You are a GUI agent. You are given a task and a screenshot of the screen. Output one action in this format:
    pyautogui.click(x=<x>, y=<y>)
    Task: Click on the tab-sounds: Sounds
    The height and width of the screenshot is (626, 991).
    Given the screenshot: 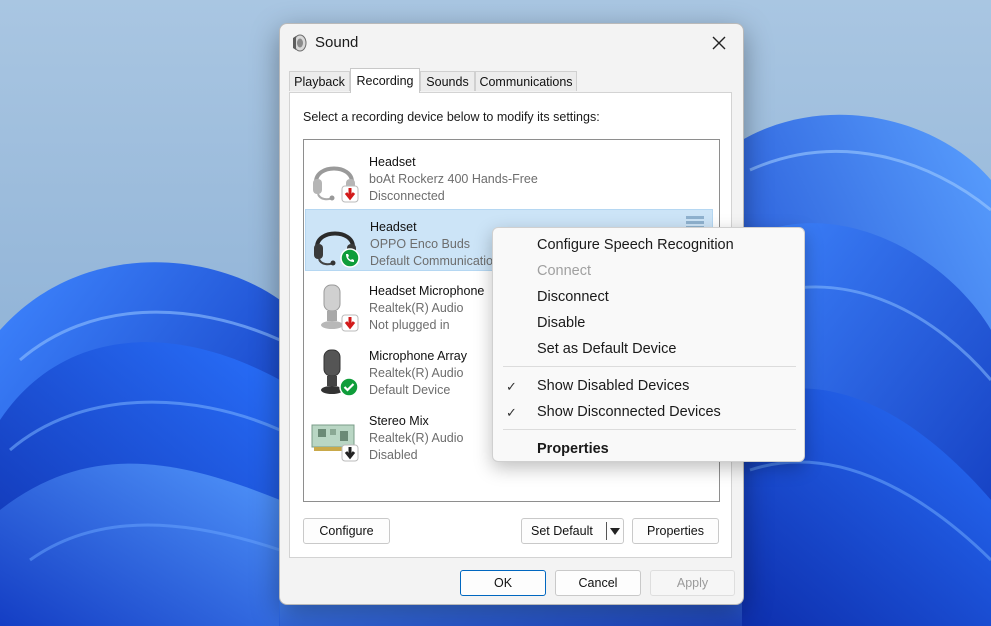 What is the action you would take?
    pyautogui.click(x=447, y=81)
    